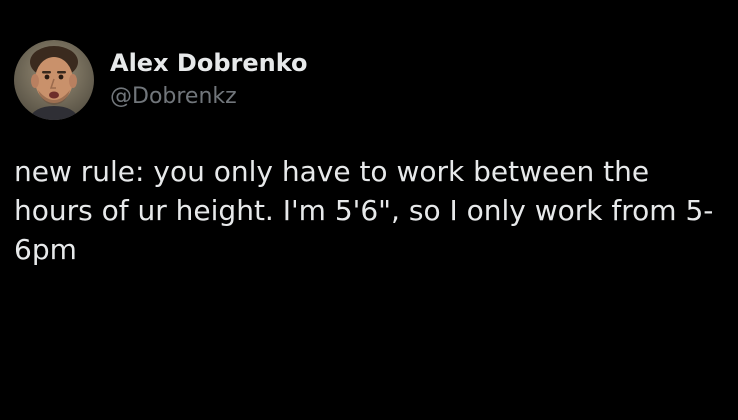  I want to click on tweet-header: Alex Dobrenko @Dobrenkz, so click(161, 80).